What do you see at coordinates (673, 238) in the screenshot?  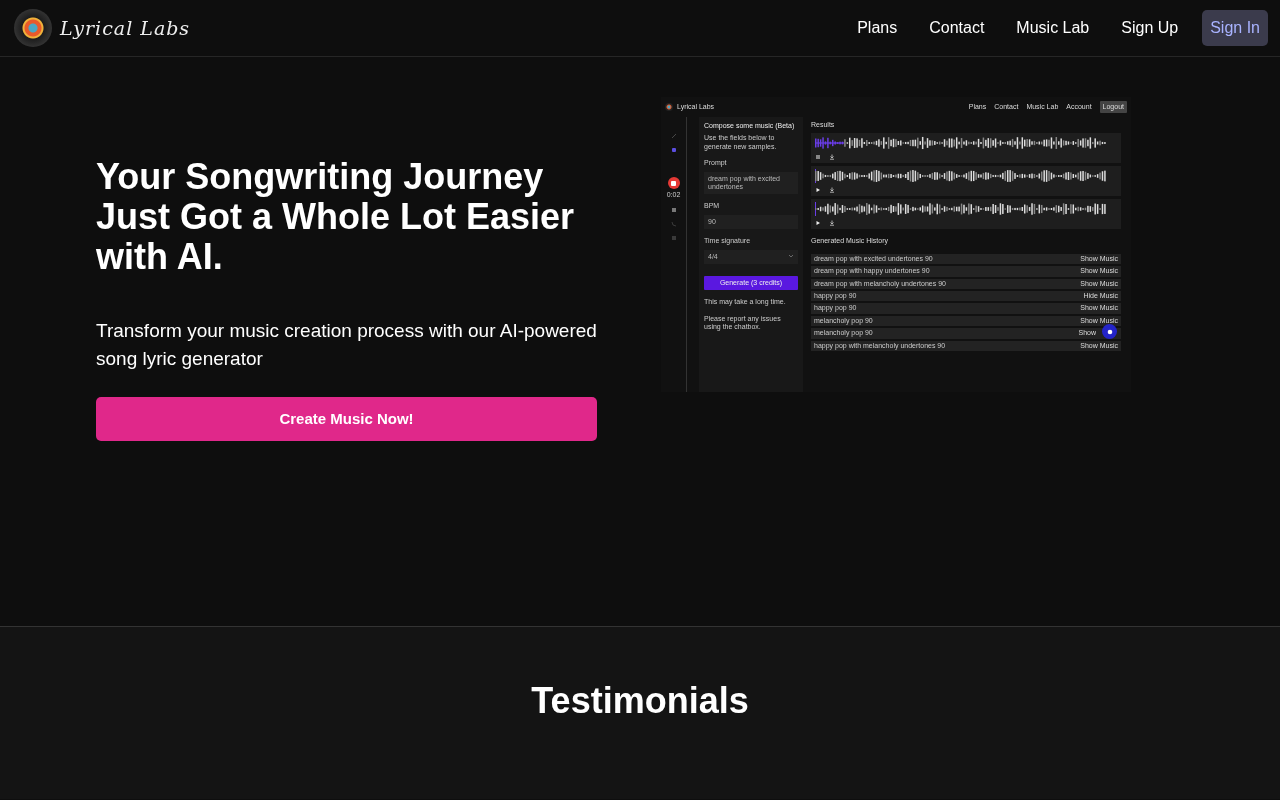 I see `grid-icon` at bounding box center [673, 238].